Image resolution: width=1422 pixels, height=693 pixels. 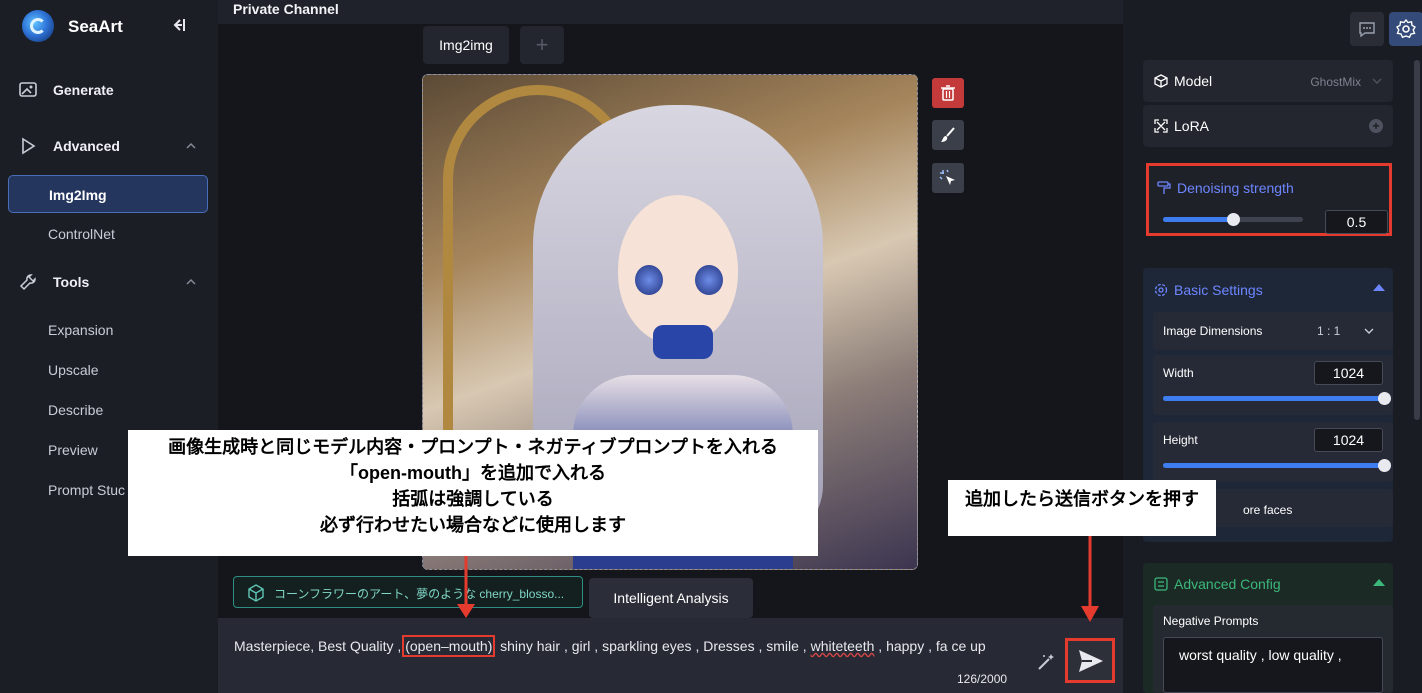 I want to click on collapse-sidebar-icon, so click(x=178, y=25).